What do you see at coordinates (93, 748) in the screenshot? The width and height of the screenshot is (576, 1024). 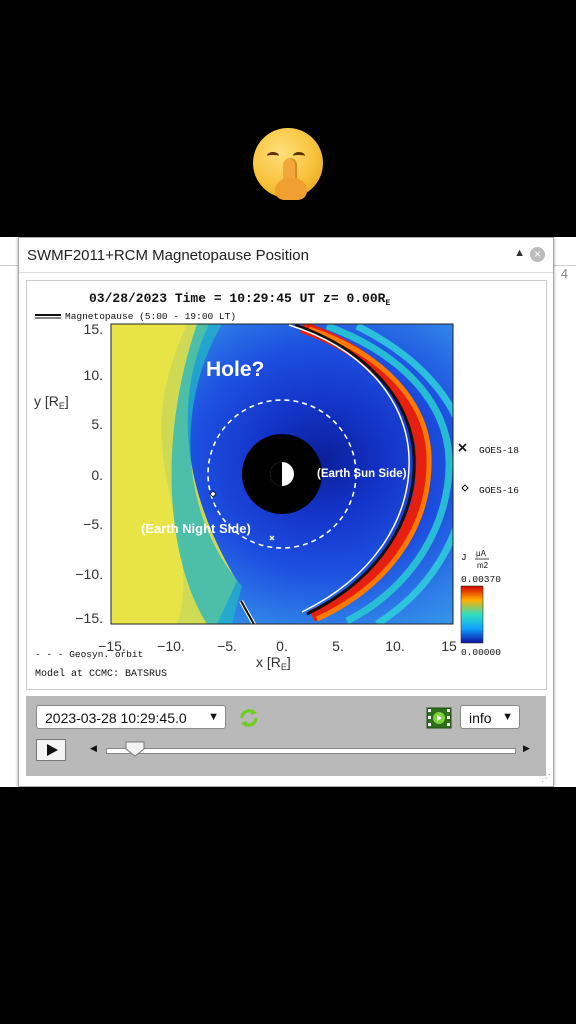 I see `slider-left-arrow-icon: ◀` at bounding box center [93, 748].